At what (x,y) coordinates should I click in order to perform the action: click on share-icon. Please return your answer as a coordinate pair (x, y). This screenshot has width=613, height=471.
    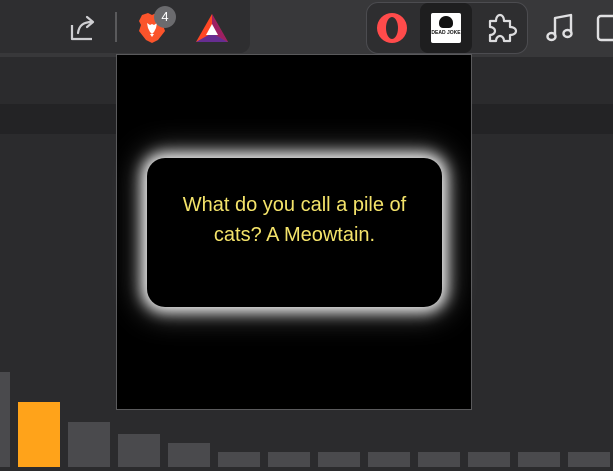
    Looking at the image, I should click on (82, 28).